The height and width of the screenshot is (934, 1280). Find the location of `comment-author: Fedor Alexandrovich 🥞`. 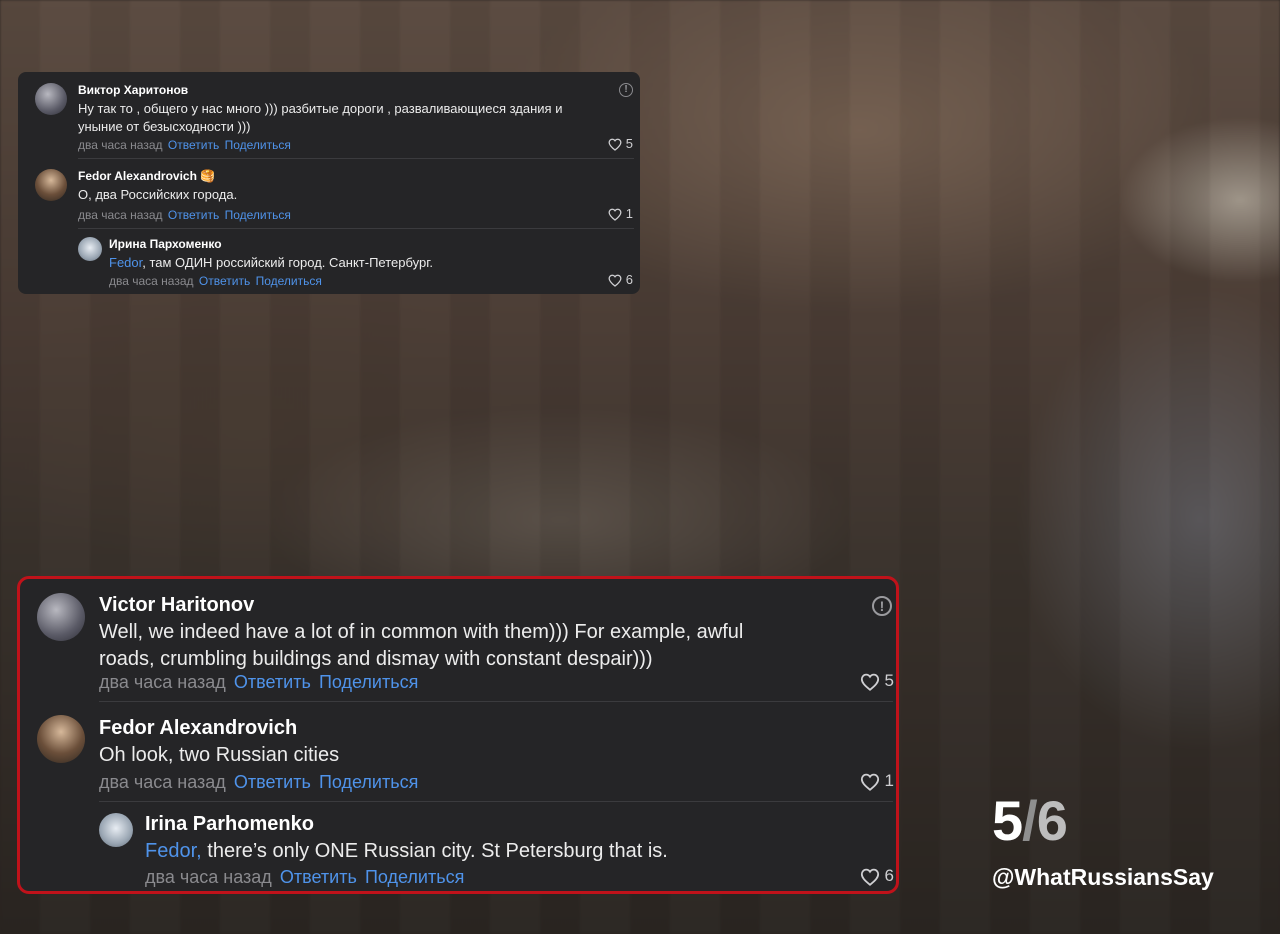

comment-author: Fedor Alexandrovich 🥞 is located at coordinates (146, 176).